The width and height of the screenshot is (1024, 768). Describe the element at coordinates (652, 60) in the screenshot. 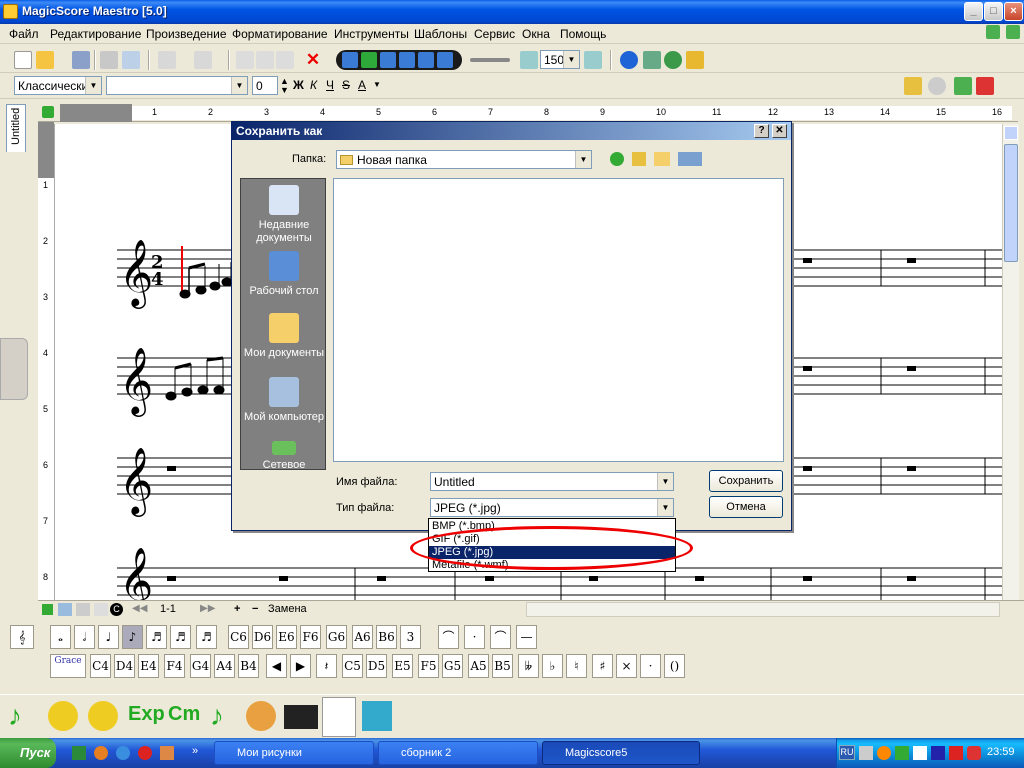

I see `mixer-icon` at that location.